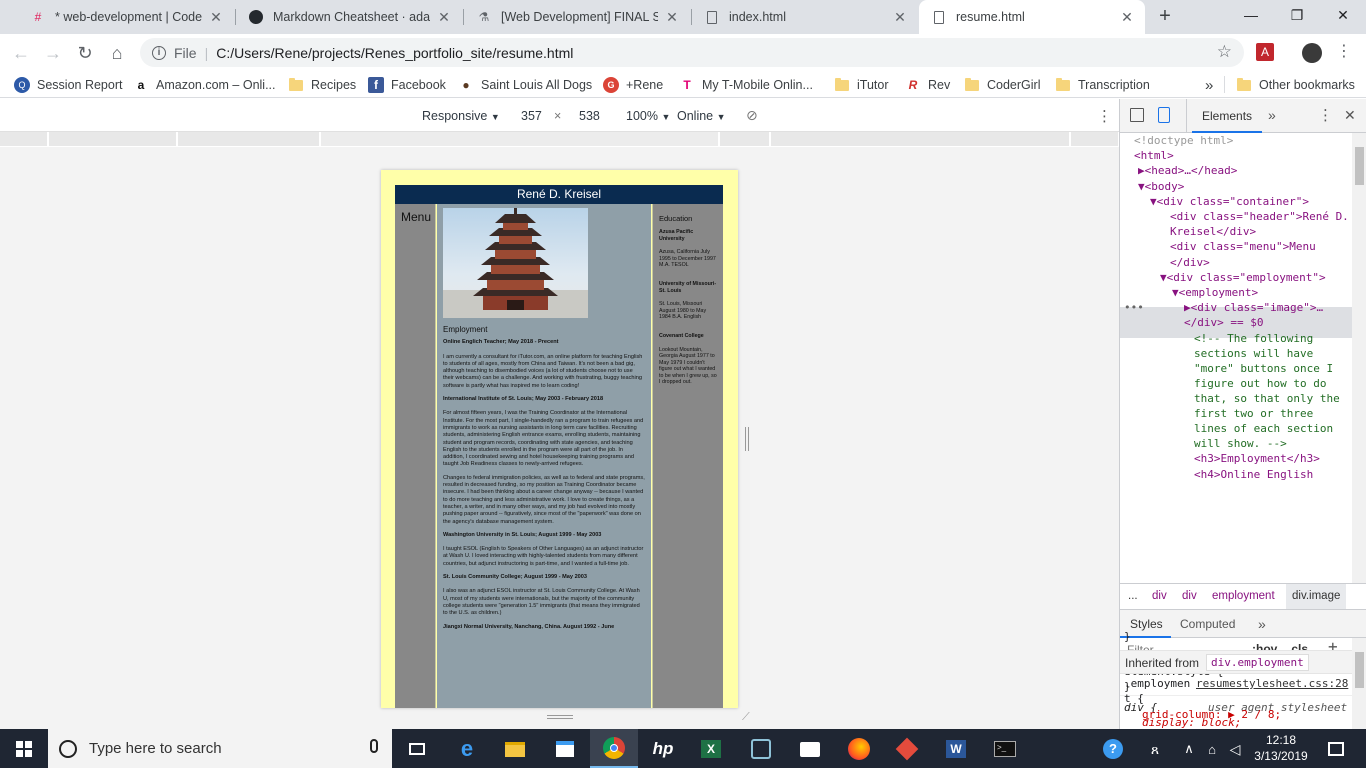  I want to click on bookmark-star-icon: ☆, so click(1224, 52).